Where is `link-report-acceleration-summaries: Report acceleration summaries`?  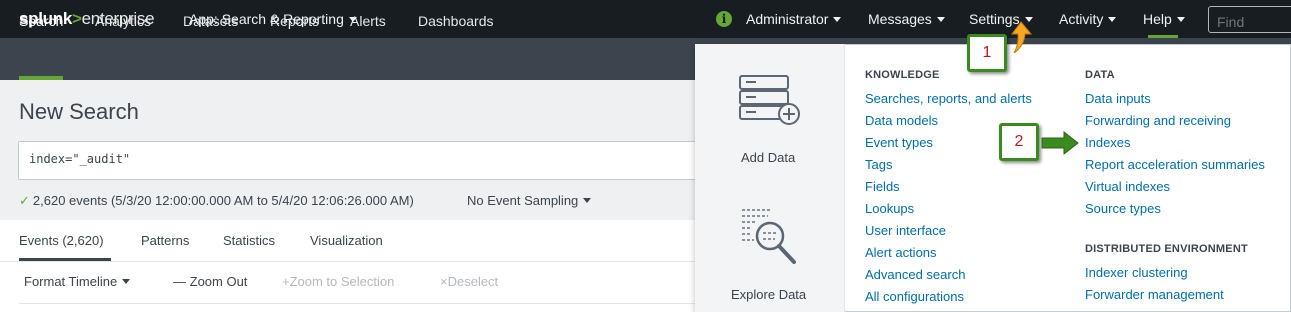 link-report-acceleration-summaries: Report acceleration summaries is located at coordinates (1175, 164).